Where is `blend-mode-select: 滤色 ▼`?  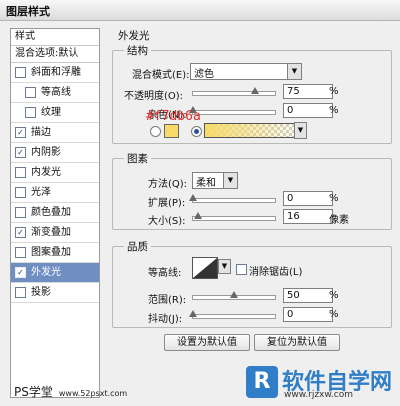 blend-mode-select: 滤色 ▼ is located at coordinates (246, 71).